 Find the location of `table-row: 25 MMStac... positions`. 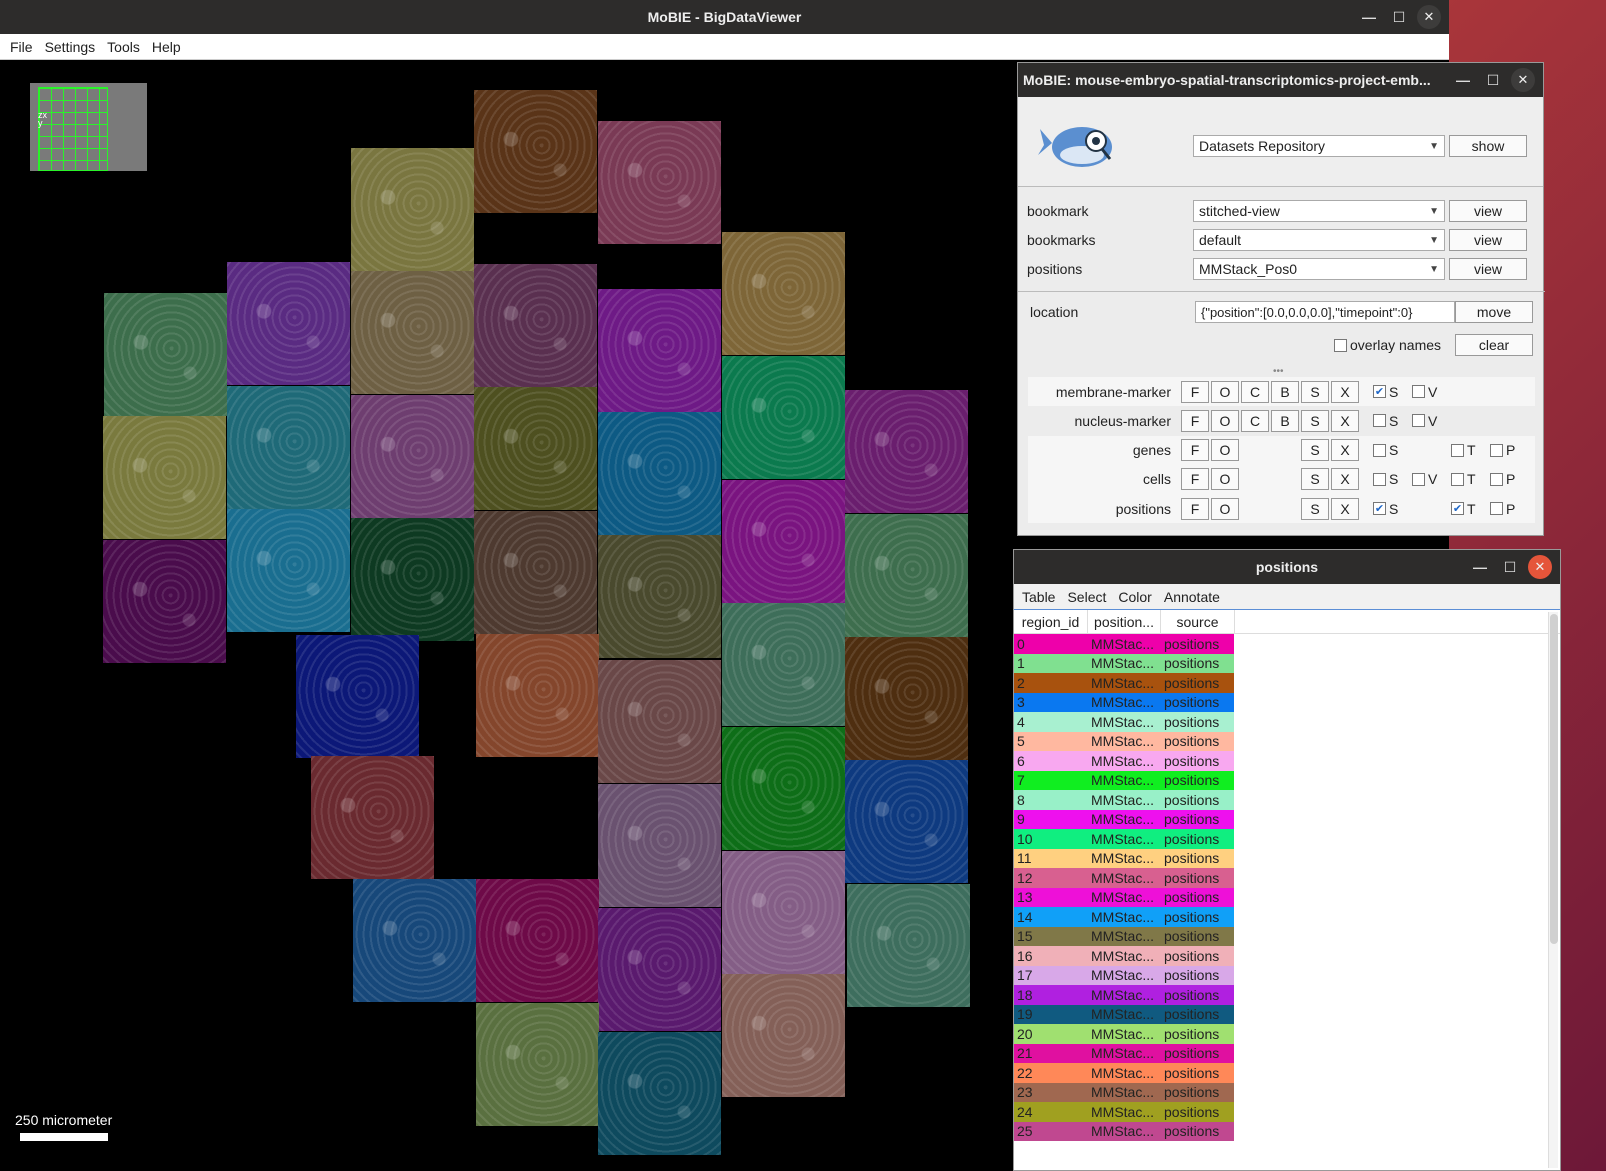

table-row: 25 MMStac... positions is located at coordinates (1124, 1131).